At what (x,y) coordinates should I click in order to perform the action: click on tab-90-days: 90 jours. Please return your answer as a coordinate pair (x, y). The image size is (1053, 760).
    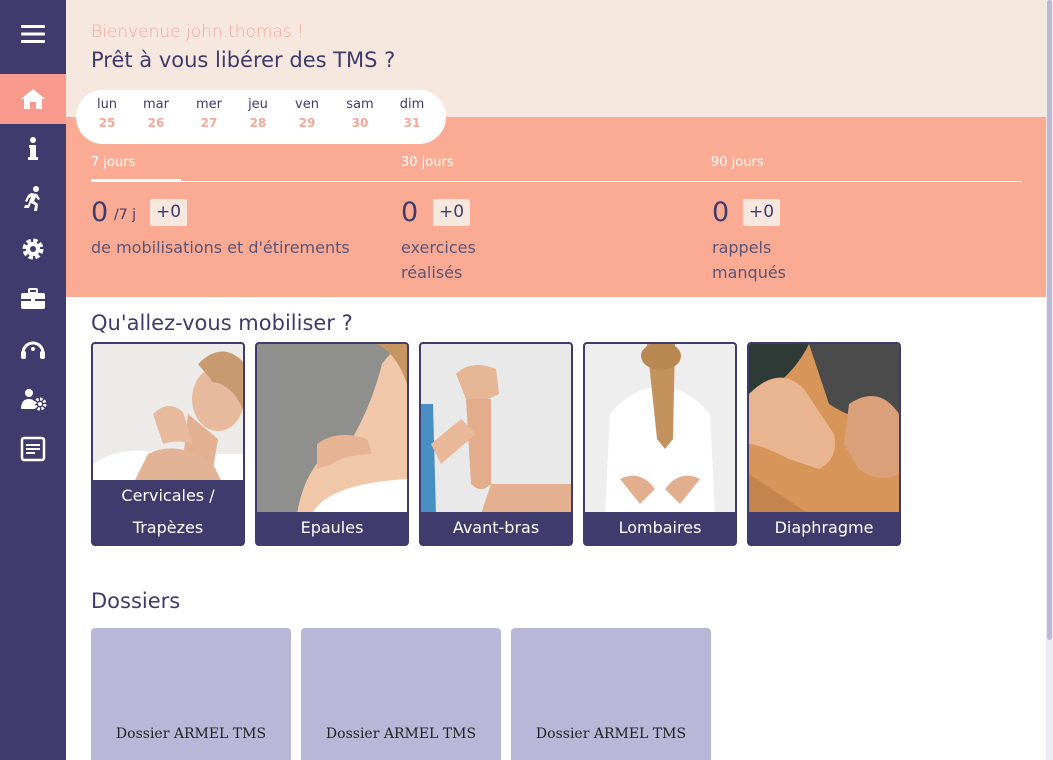
    Looking at the image, I should click on (737, 162).